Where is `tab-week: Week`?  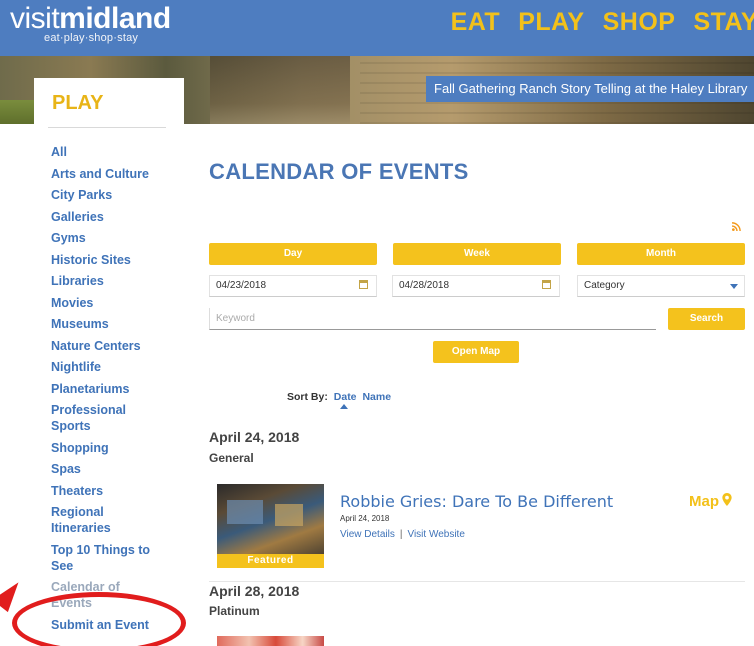
tab-week: Week is located at coordinates (477, 254).